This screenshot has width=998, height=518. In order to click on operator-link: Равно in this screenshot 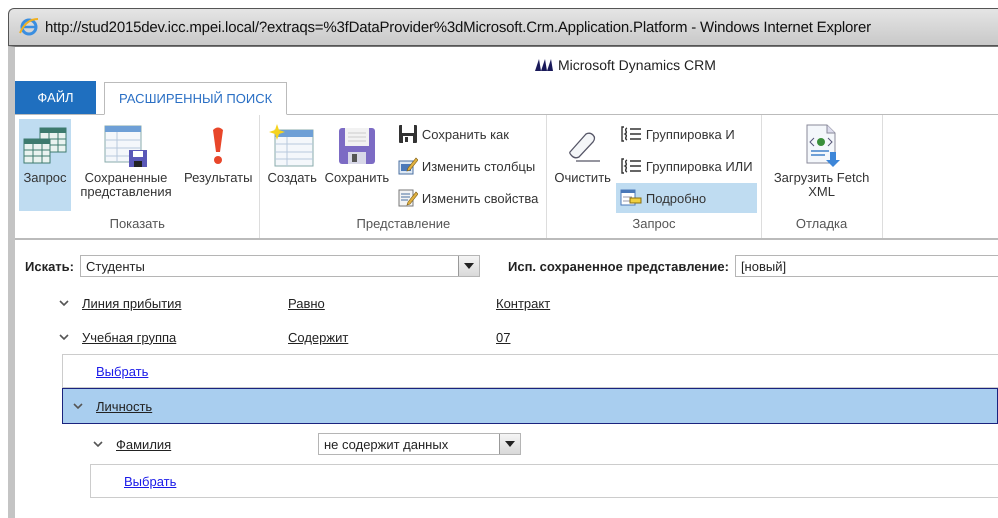, I will do `click(392, 303)`.